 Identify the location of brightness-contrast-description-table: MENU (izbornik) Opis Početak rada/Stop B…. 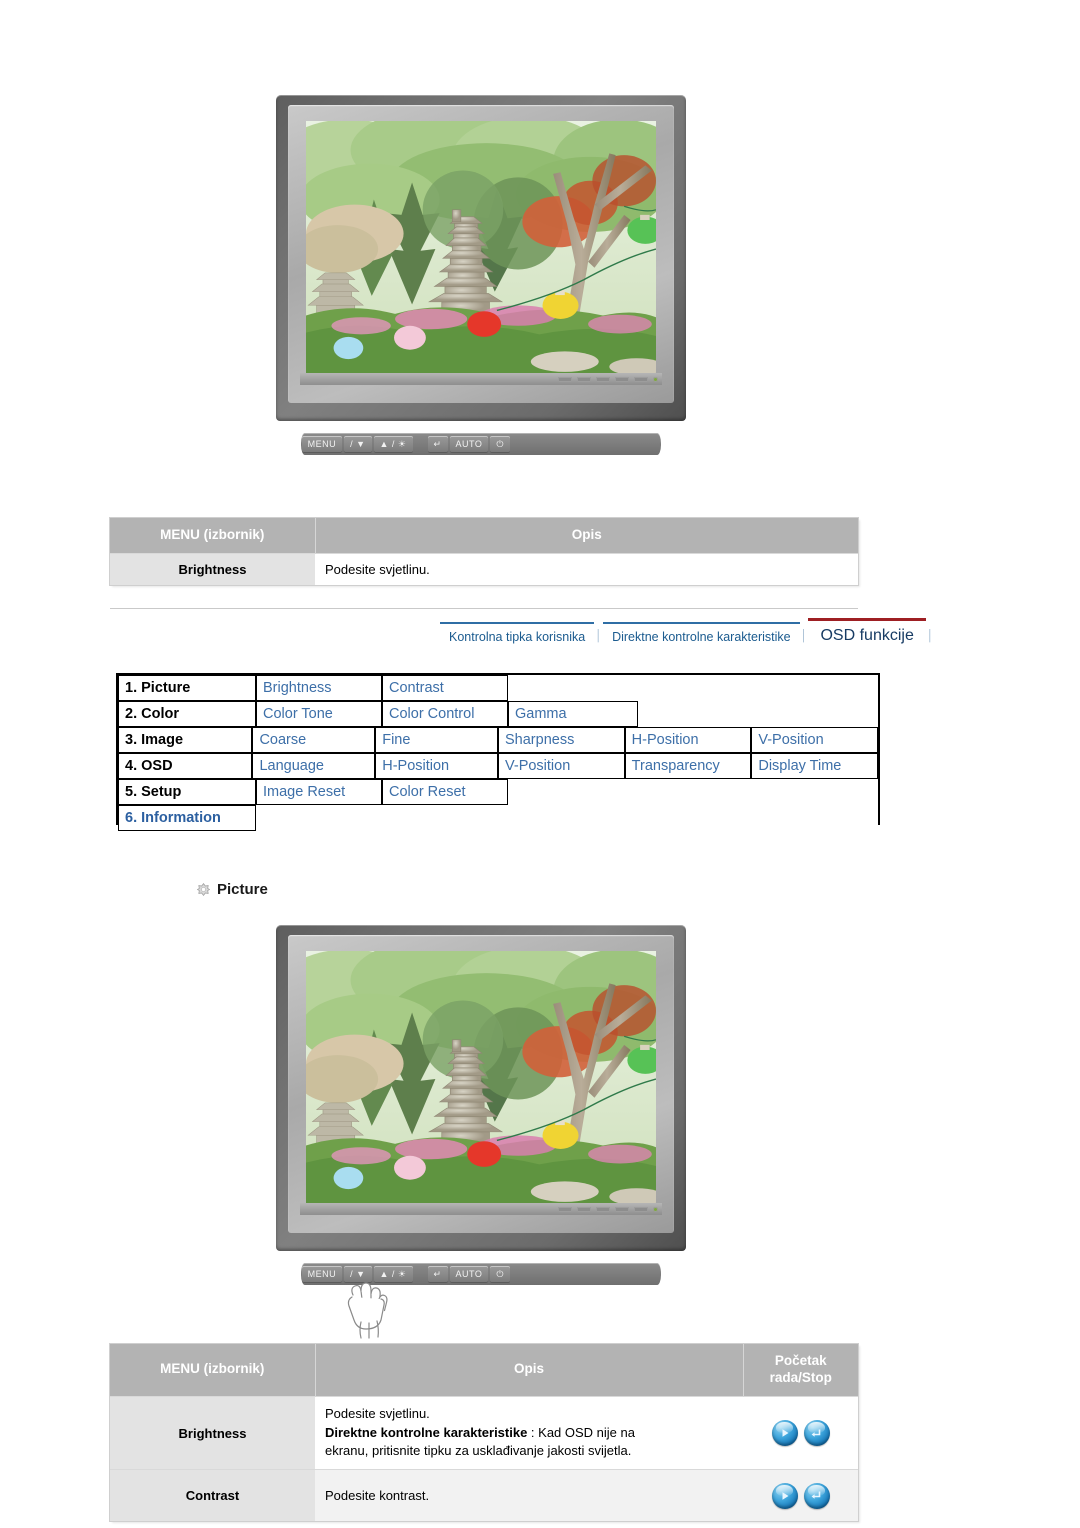
(484, 1433).